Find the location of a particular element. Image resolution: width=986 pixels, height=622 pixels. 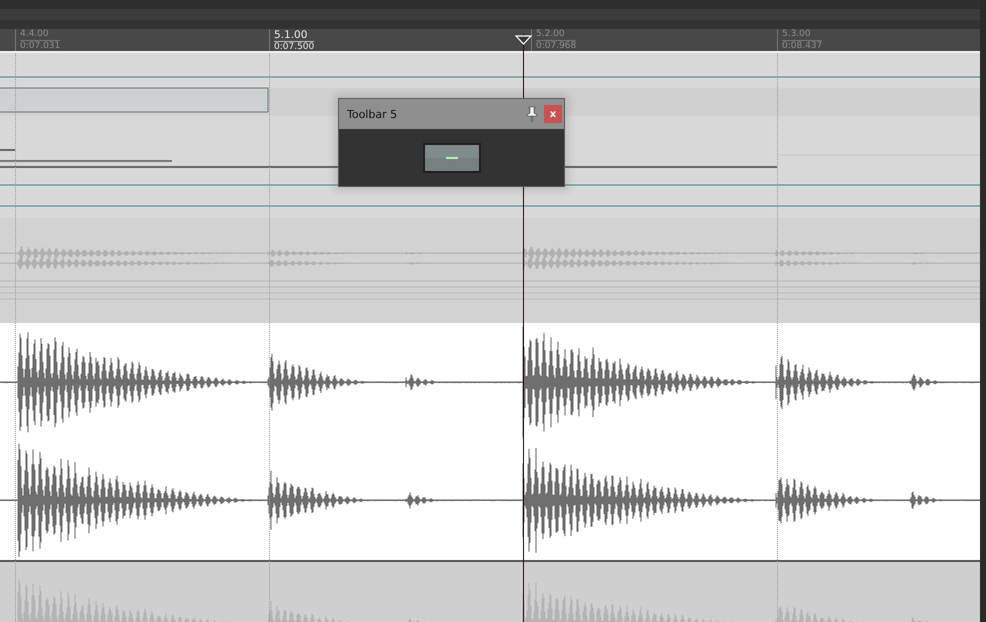

timeline-ruler: 4.4.00 0:07.031 5.1.00 0:07.500 5.2.00 0:07.968 5.3.00 0:08.437 is located at coordinates (490, 40).